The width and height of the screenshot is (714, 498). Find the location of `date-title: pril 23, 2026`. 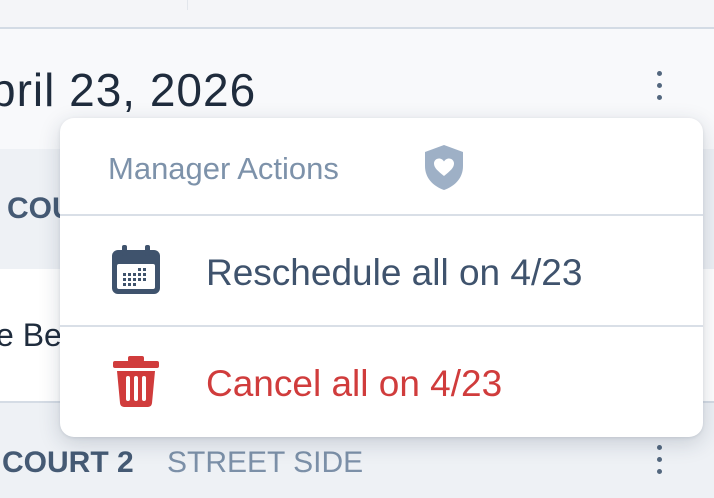

date-title: pril 23, 2026 is located at coordinates (128, 90).